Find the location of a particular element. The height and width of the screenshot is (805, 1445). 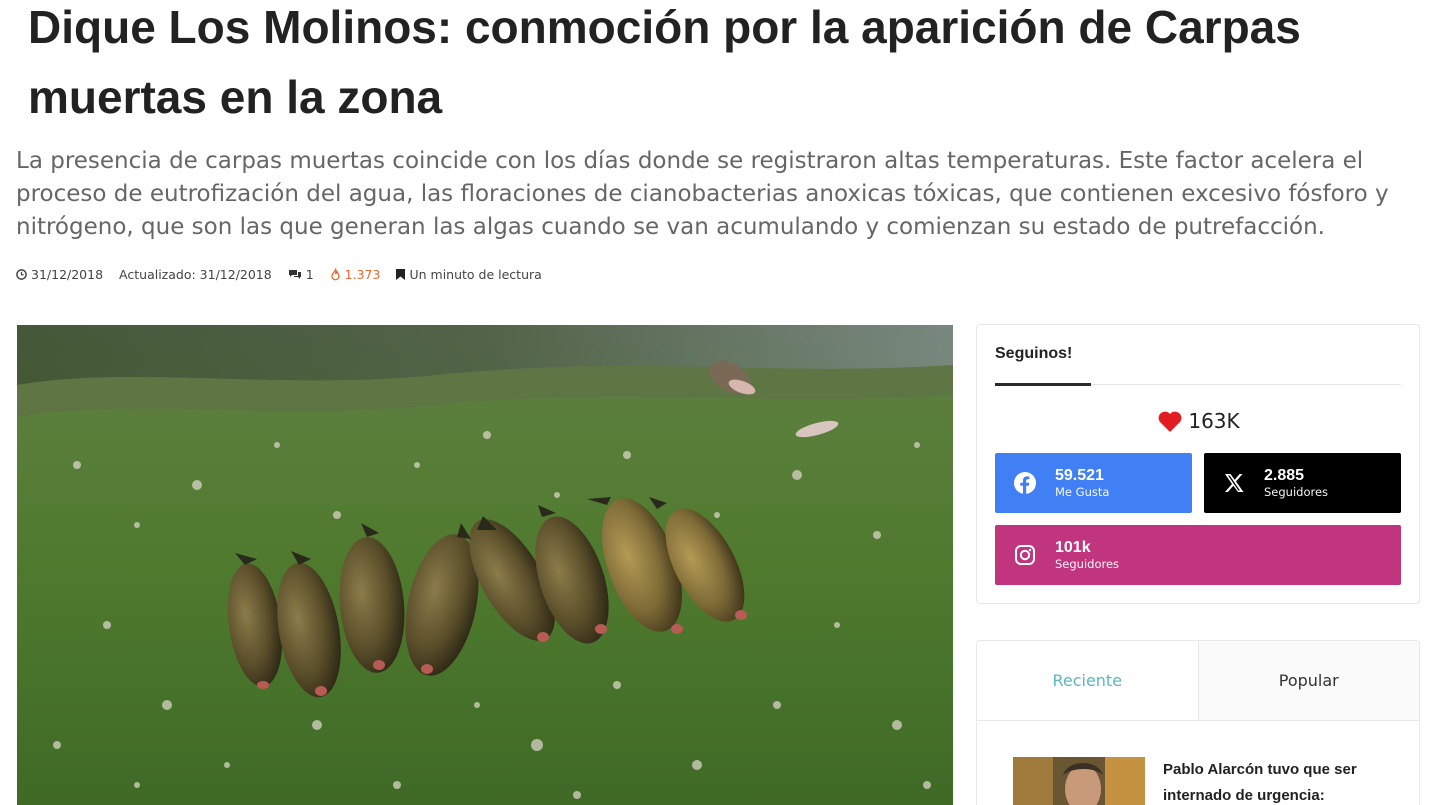

post-thumbnail is located at coordinates (1079, 781).